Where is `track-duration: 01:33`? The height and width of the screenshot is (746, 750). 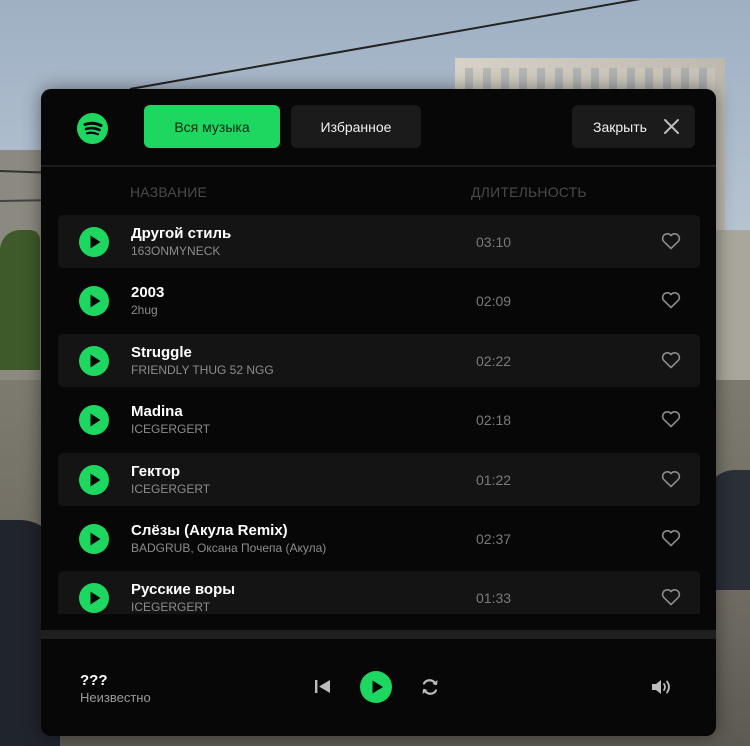
track-duration: 01:33 is located at coordinates (494, 598).